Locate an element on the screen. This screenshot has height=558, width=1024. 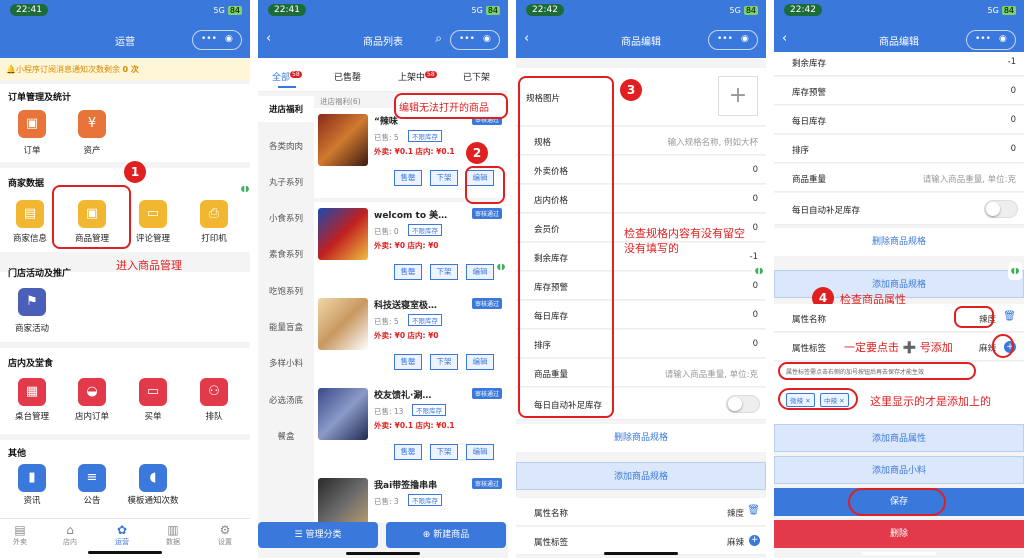
tab-offshelf: 已下架 is located at coordinates (476, 76).